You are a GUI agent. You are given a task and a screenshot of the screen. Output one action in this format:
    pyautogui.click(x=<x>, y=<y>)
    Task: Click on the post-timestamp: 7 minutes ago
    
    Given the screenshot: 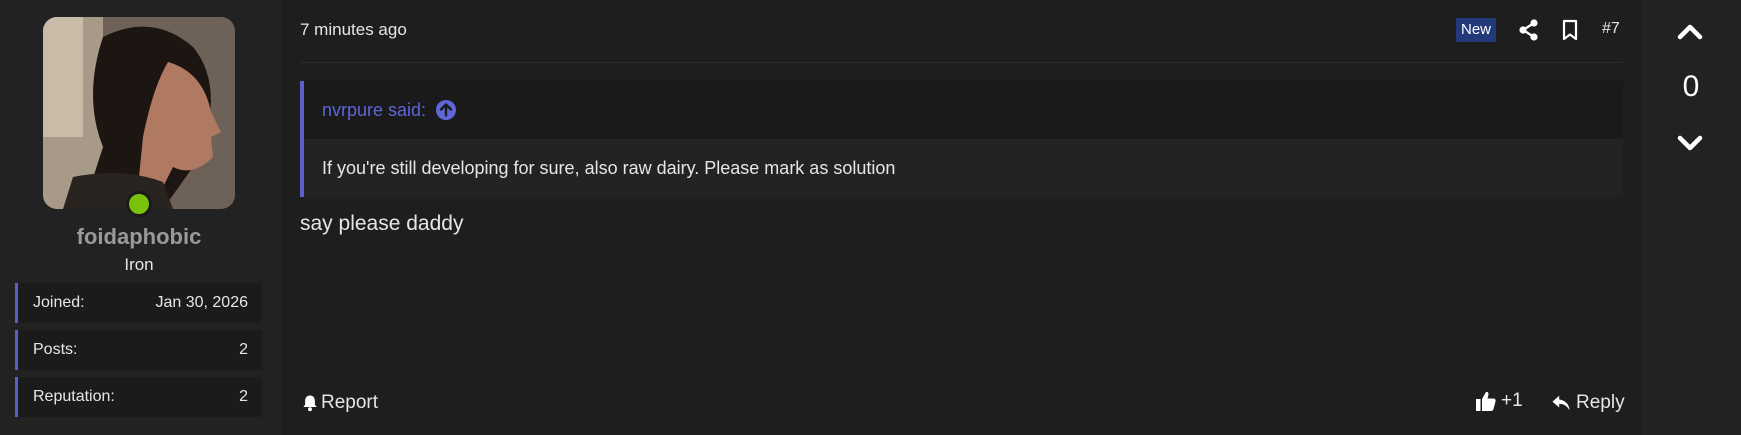 What is the action you would take?
    pyautogui.click(x=353, y=30)
    